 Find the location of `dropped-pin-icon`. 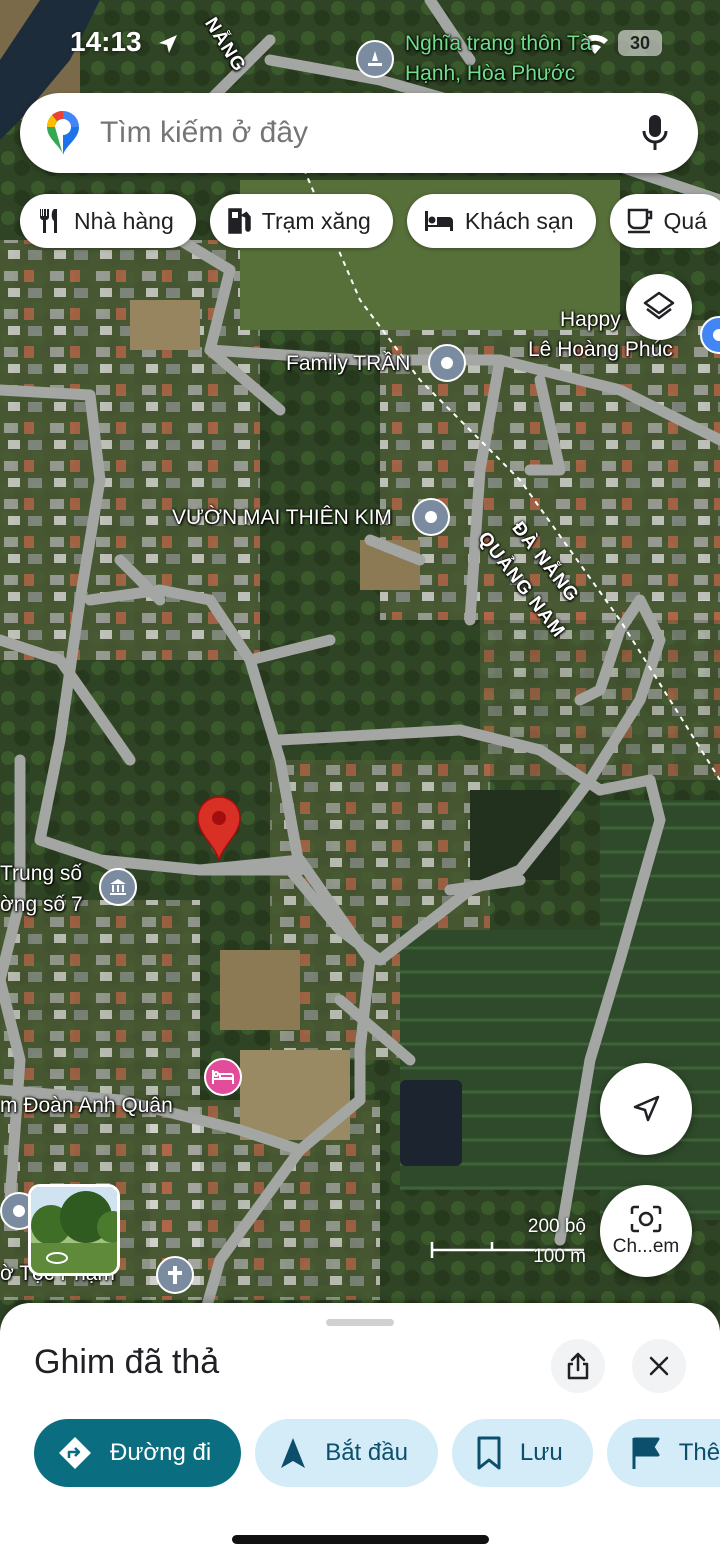

dropped-pin-icon is located at coordinates (219, 829).